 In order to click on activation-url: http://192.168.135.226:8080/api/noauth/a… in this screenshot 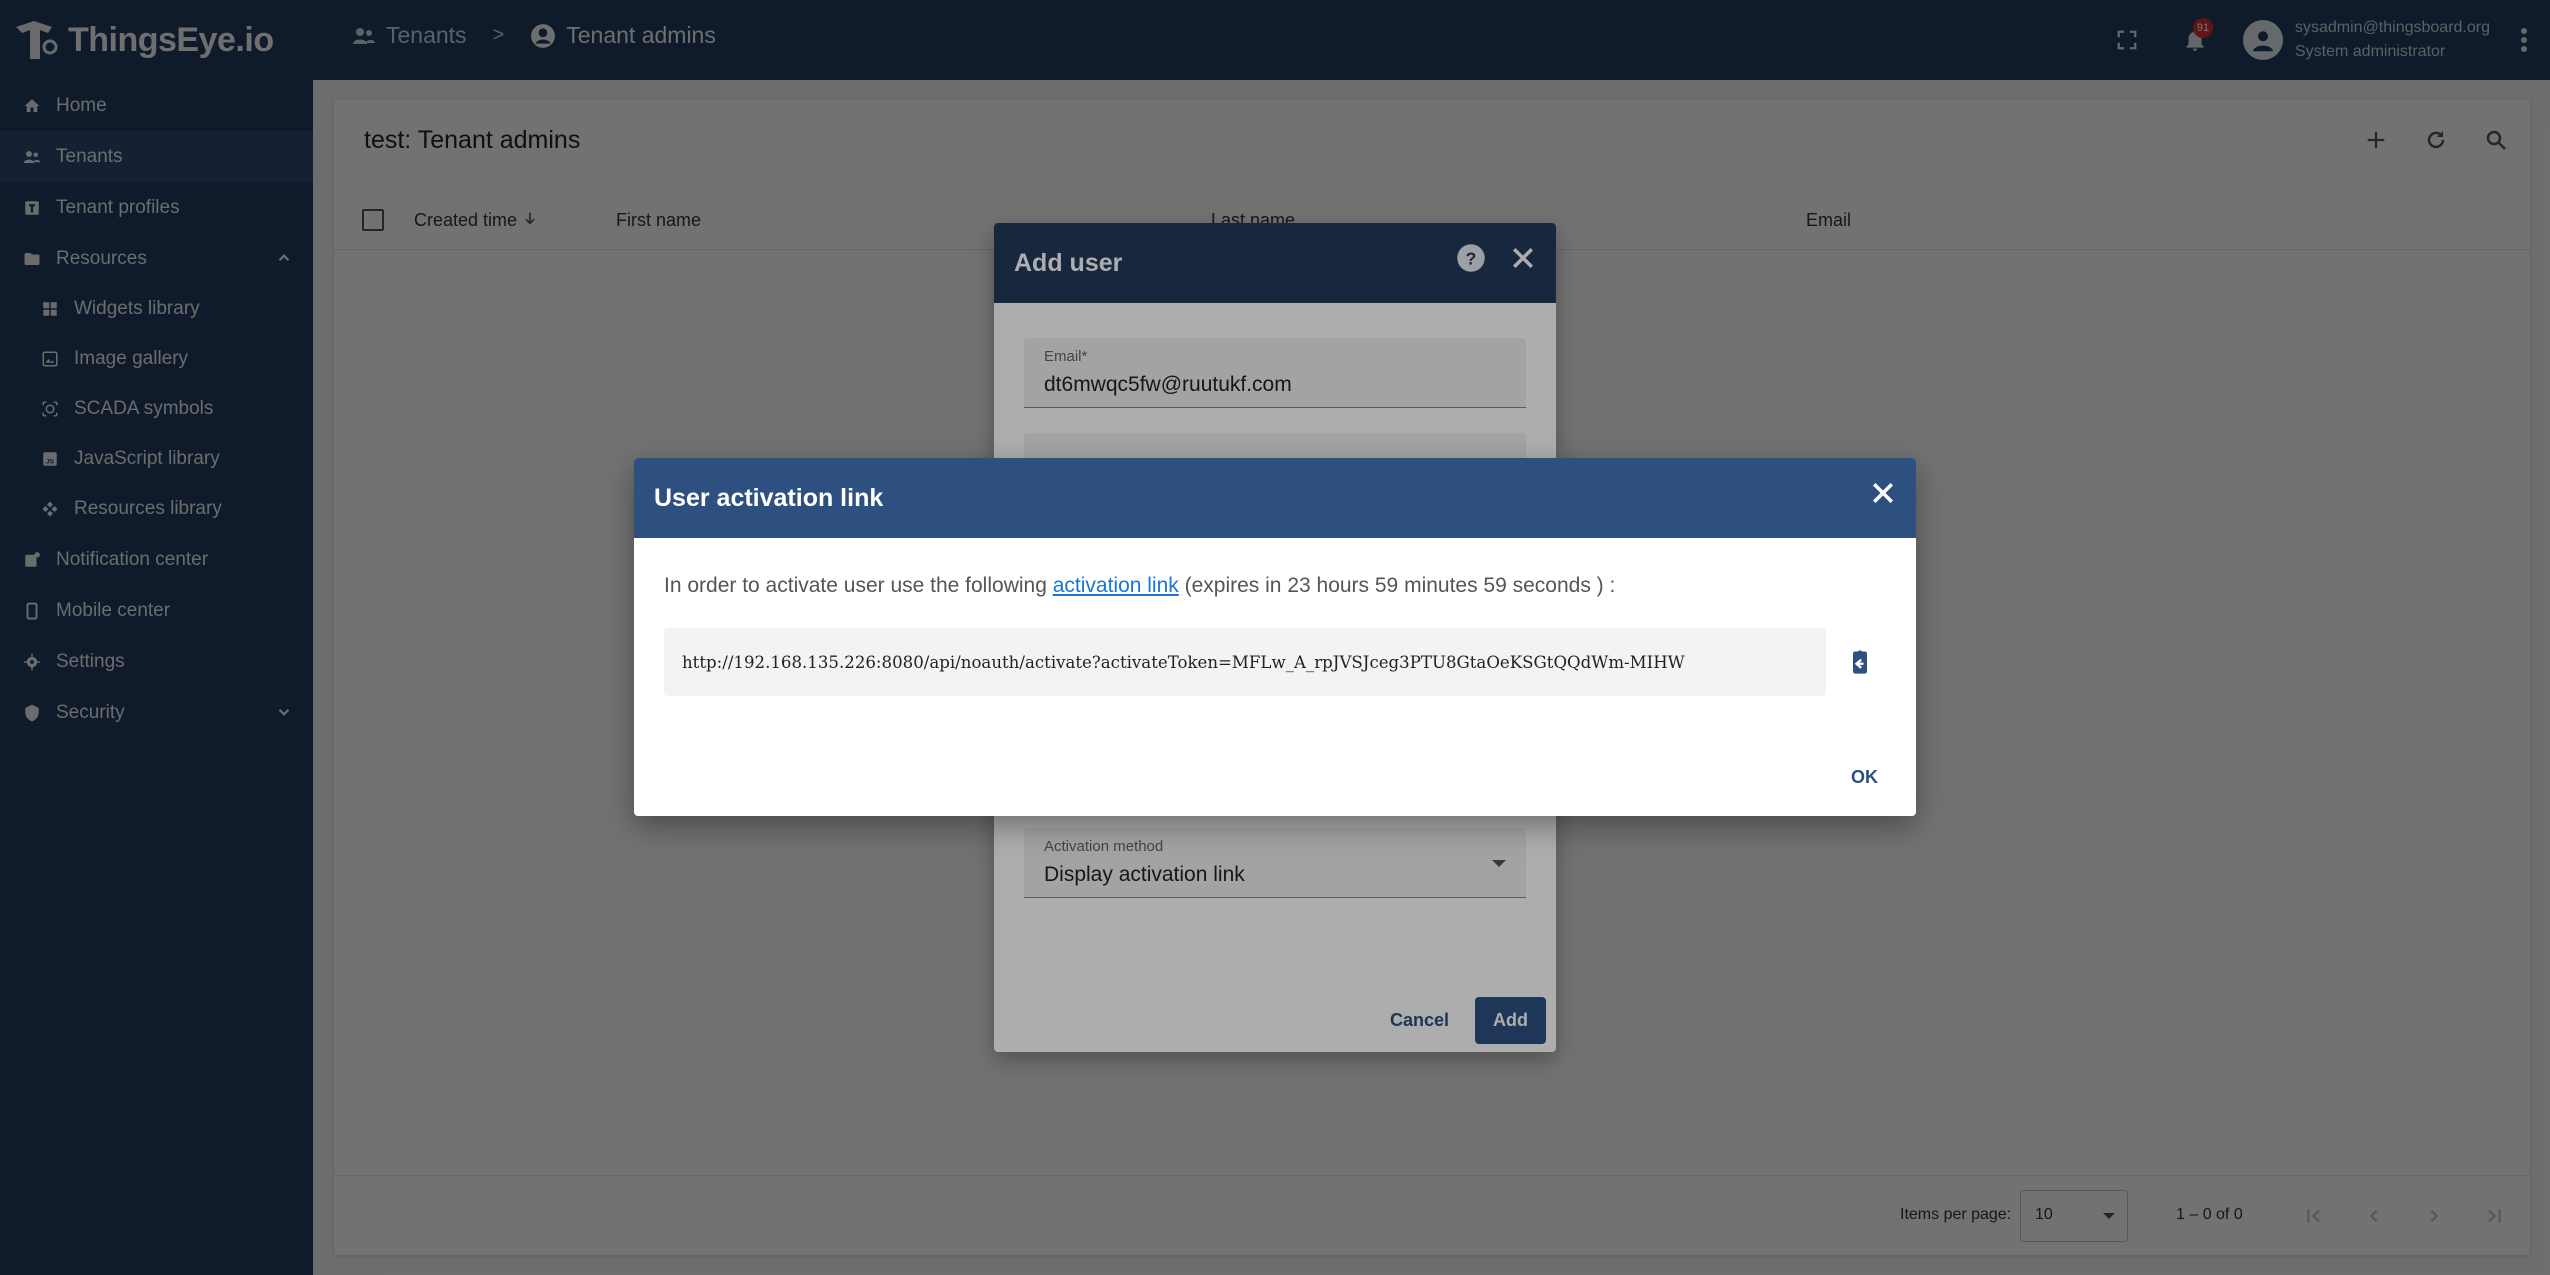, I will do `click(1245, 662)`.